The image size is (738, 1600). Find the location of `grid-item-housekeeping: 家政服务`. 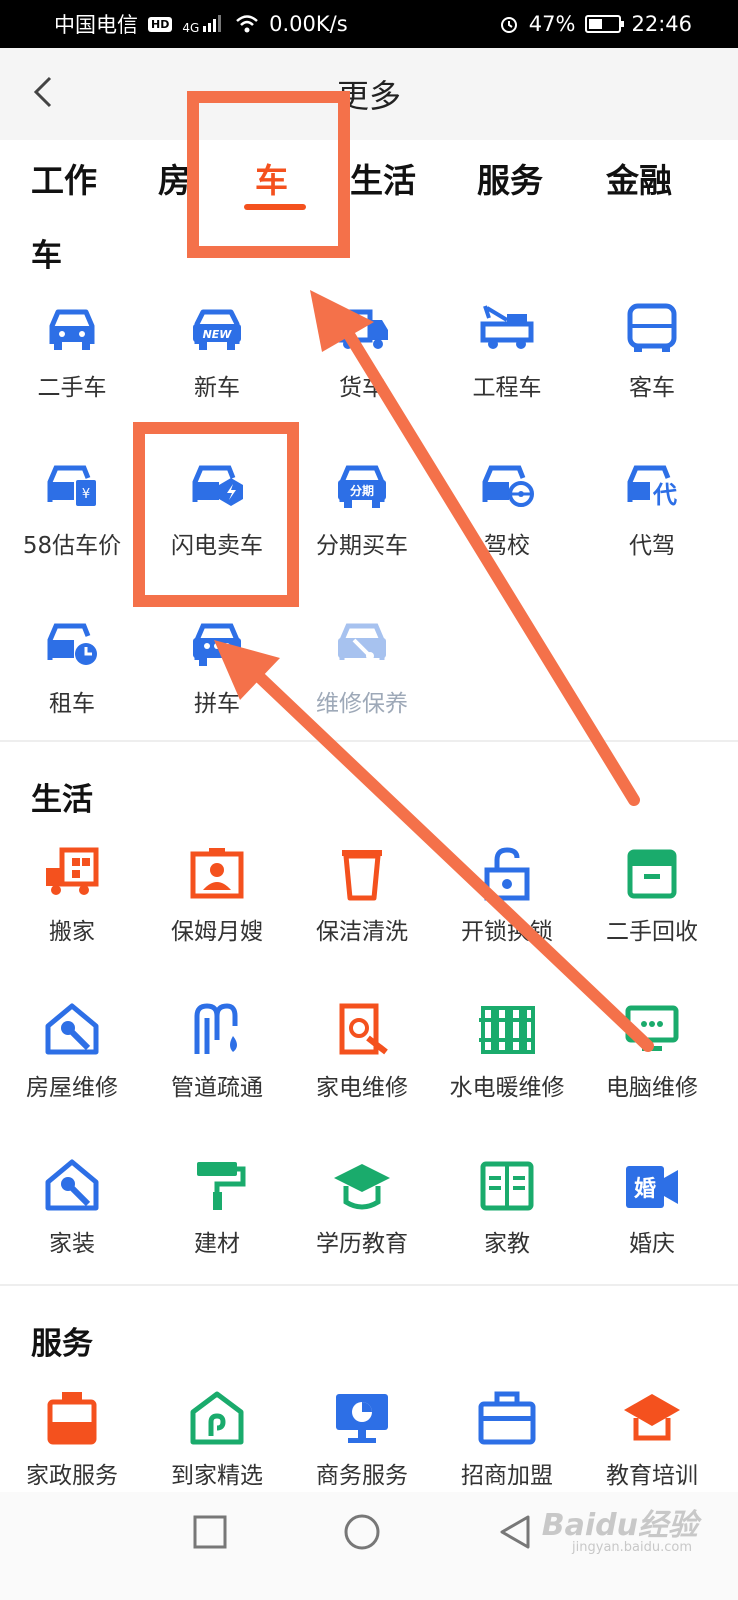

grid-item-housekeeping: 家政服务 is located at coordinates (72, 1439).